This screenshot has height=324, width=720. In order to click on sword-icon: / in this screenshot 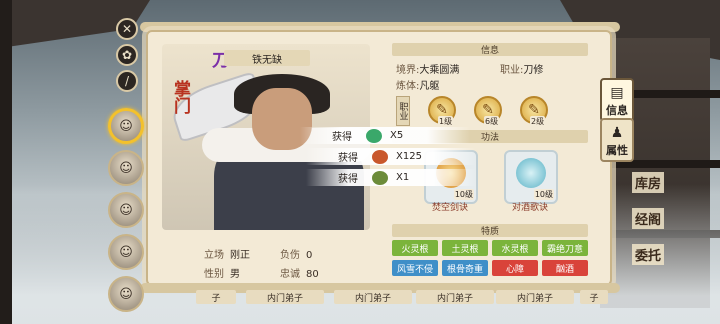, I will do `click(127, 81)`.